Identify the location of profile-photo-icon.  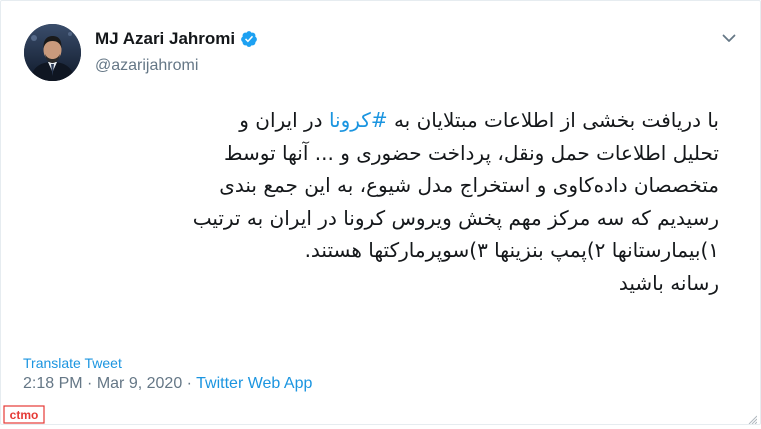
(52, 52).